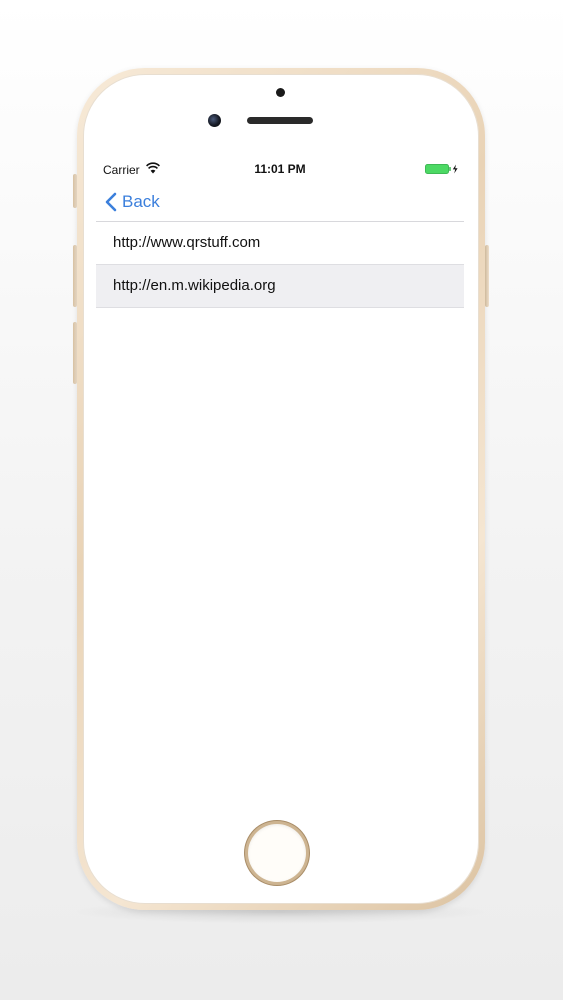 The height and width of the screenshot is (1000, 563). I want to click on battery-charging-icon, so click(441, 169).